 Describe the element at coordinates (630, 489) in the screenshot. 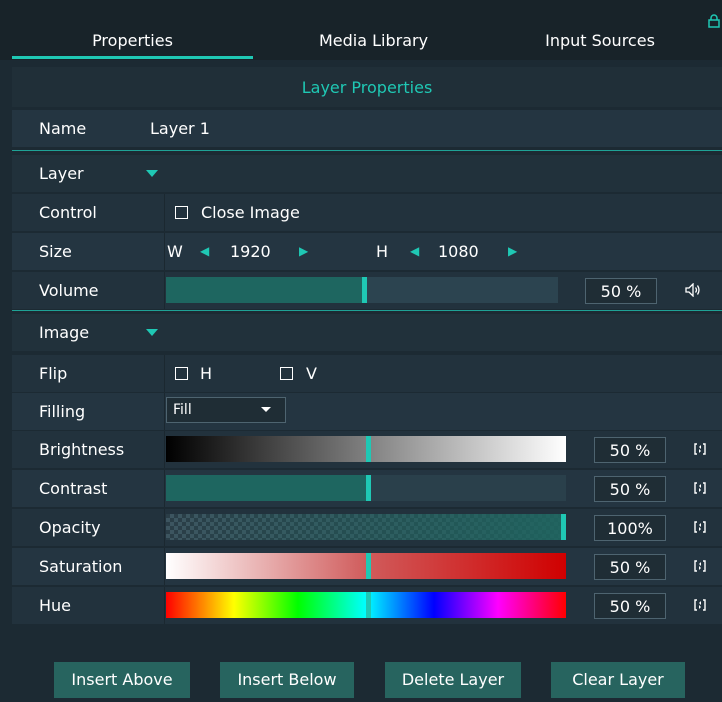

I see `contrast-percent: 50 %` at that location.